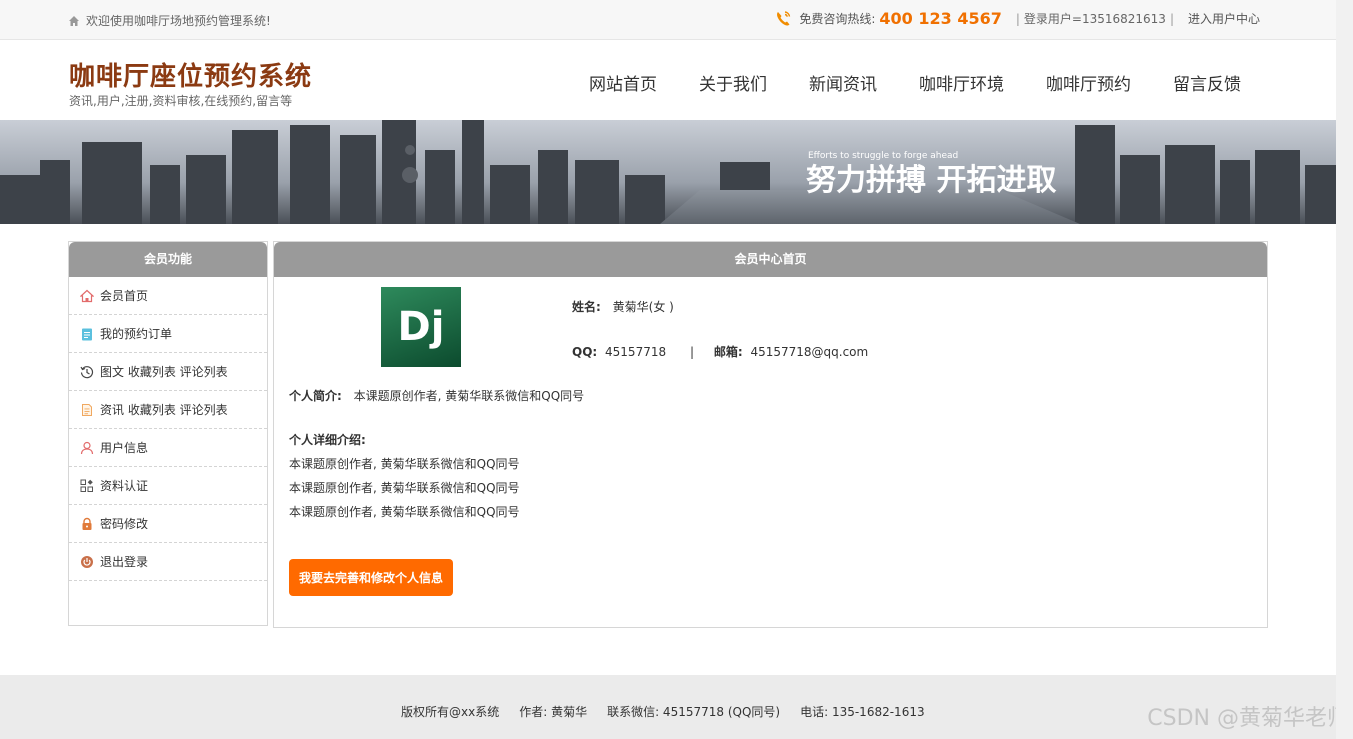 The width and height of the screenshot is (1353, 739). I want to click on nav-home: 网站首页, so click(623, 82).